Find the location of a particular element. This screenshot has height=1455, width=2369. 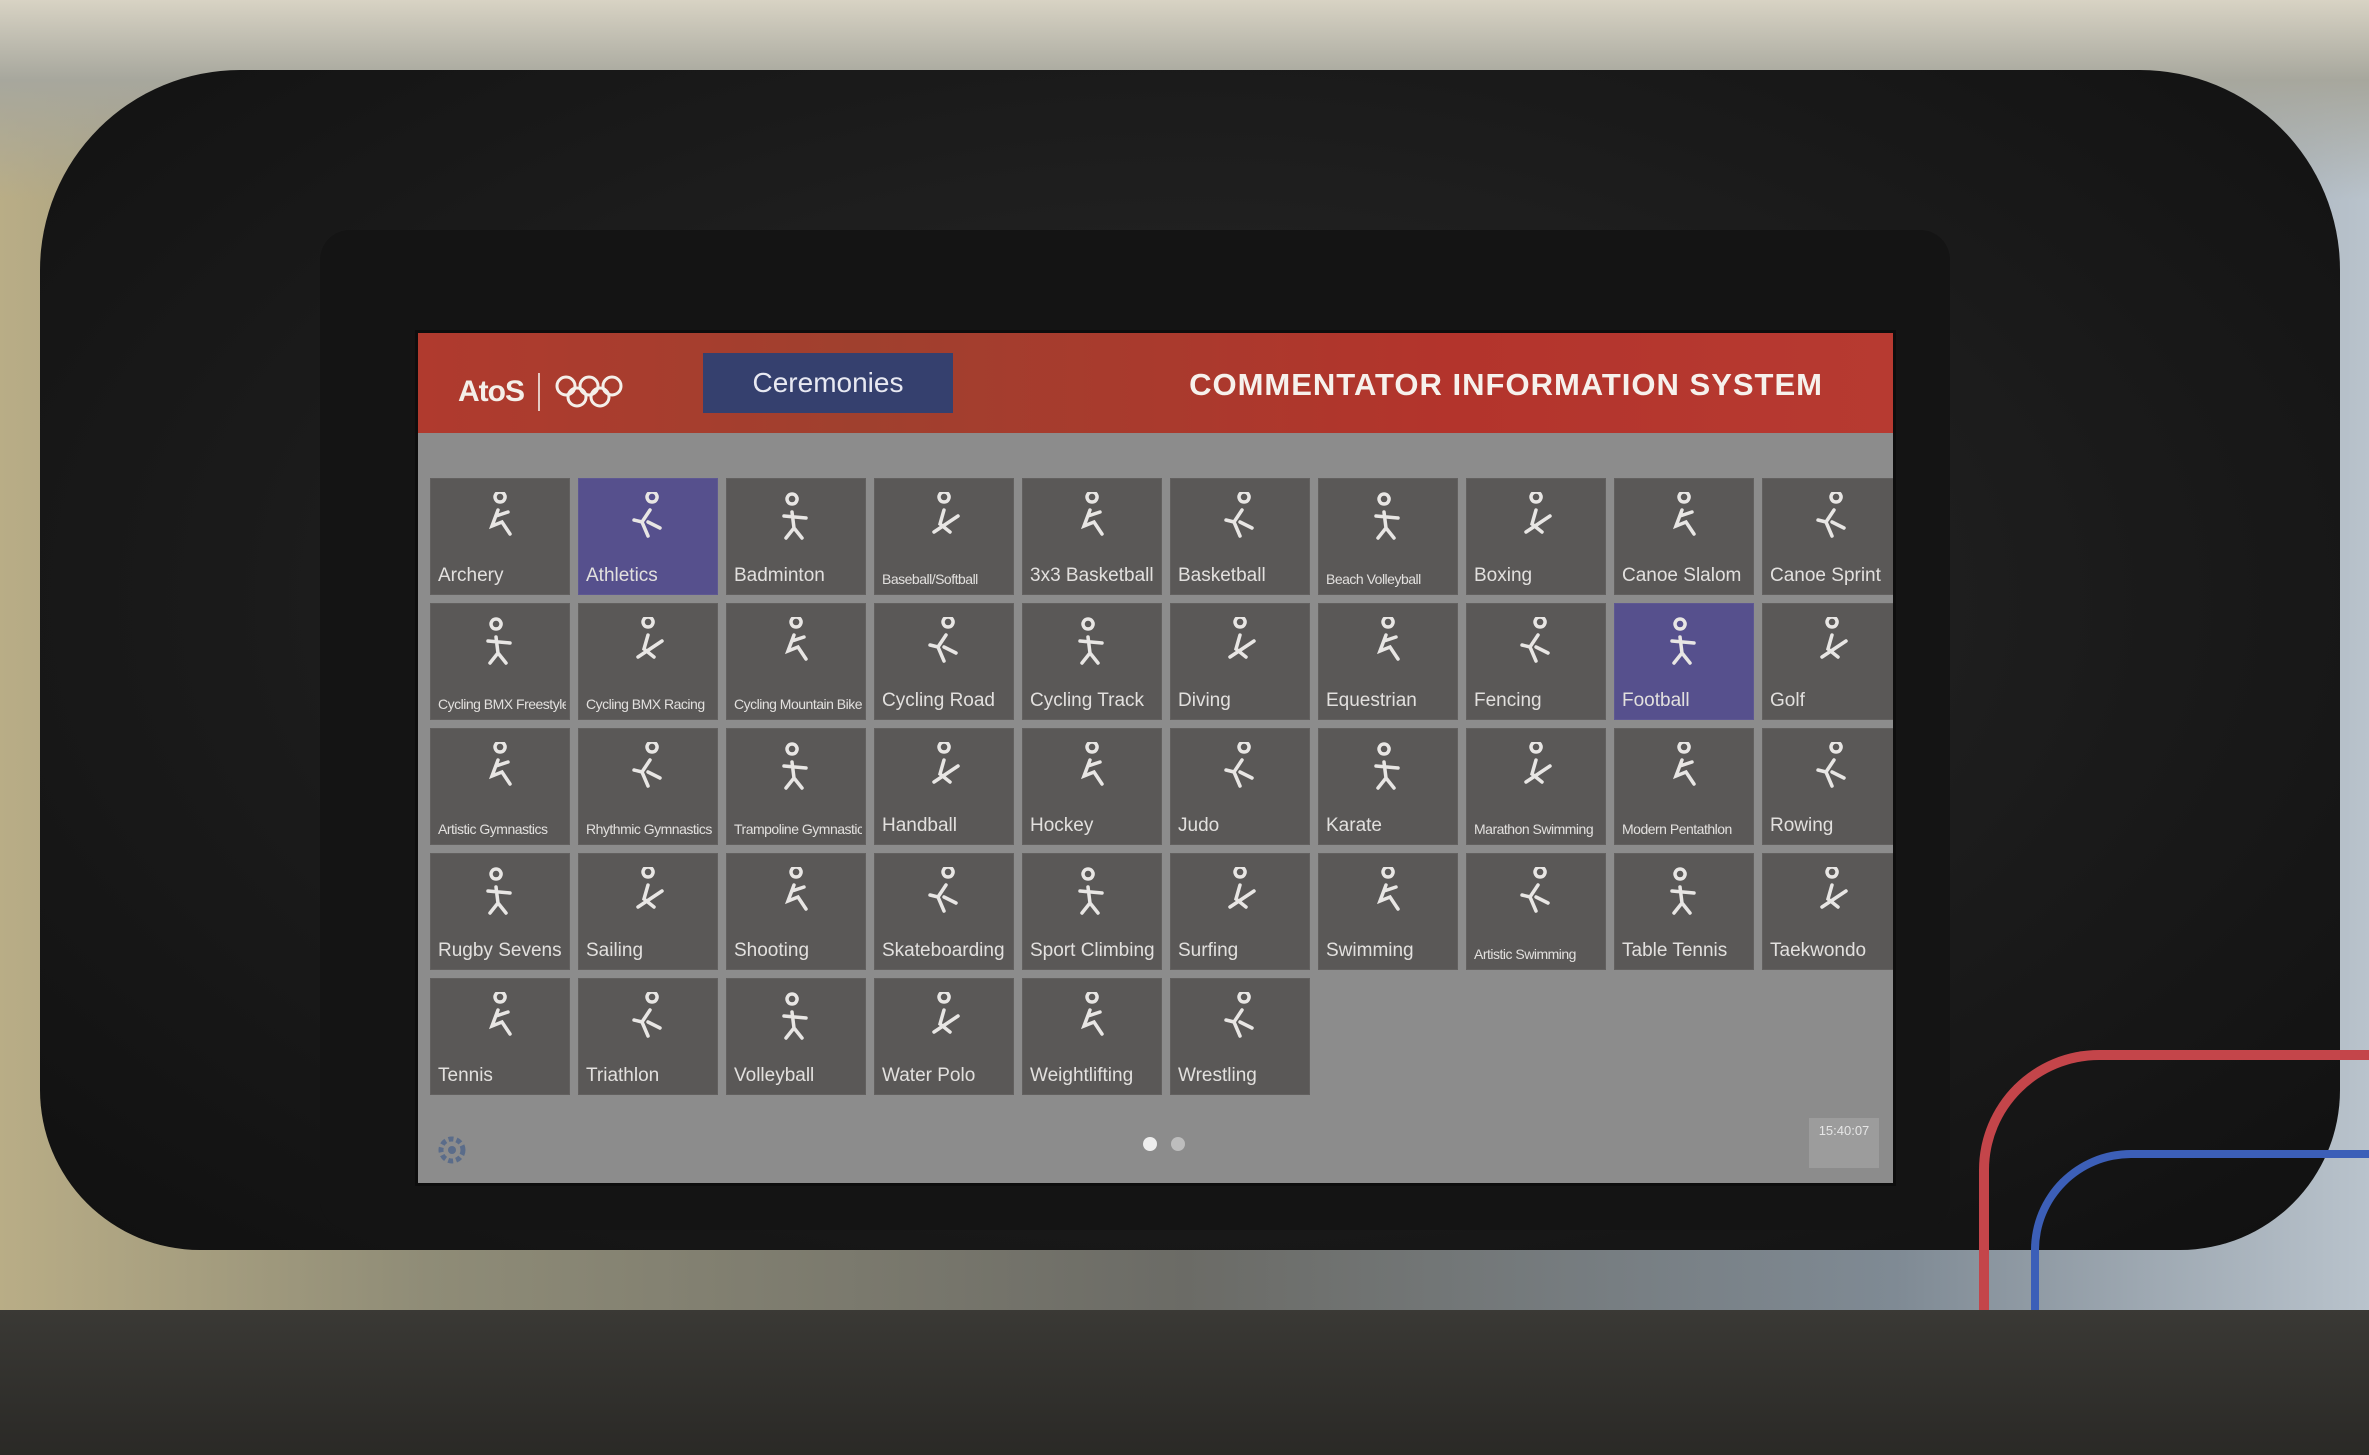

baseball-icon is located at coordinates (946, 513).